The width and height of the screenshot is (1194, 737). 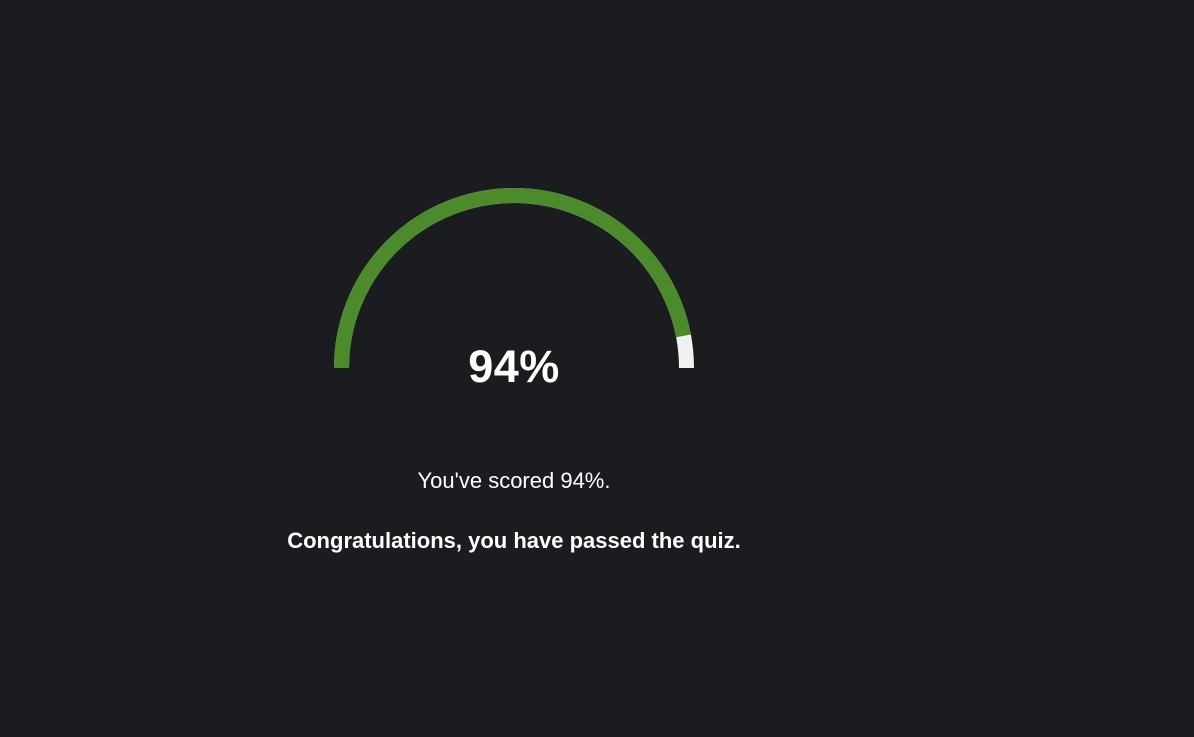 What do you see at coordinates (514, 480) in the screenshot?
I see `score-message: You've scored 94%.` at bounding box center [514, 480].